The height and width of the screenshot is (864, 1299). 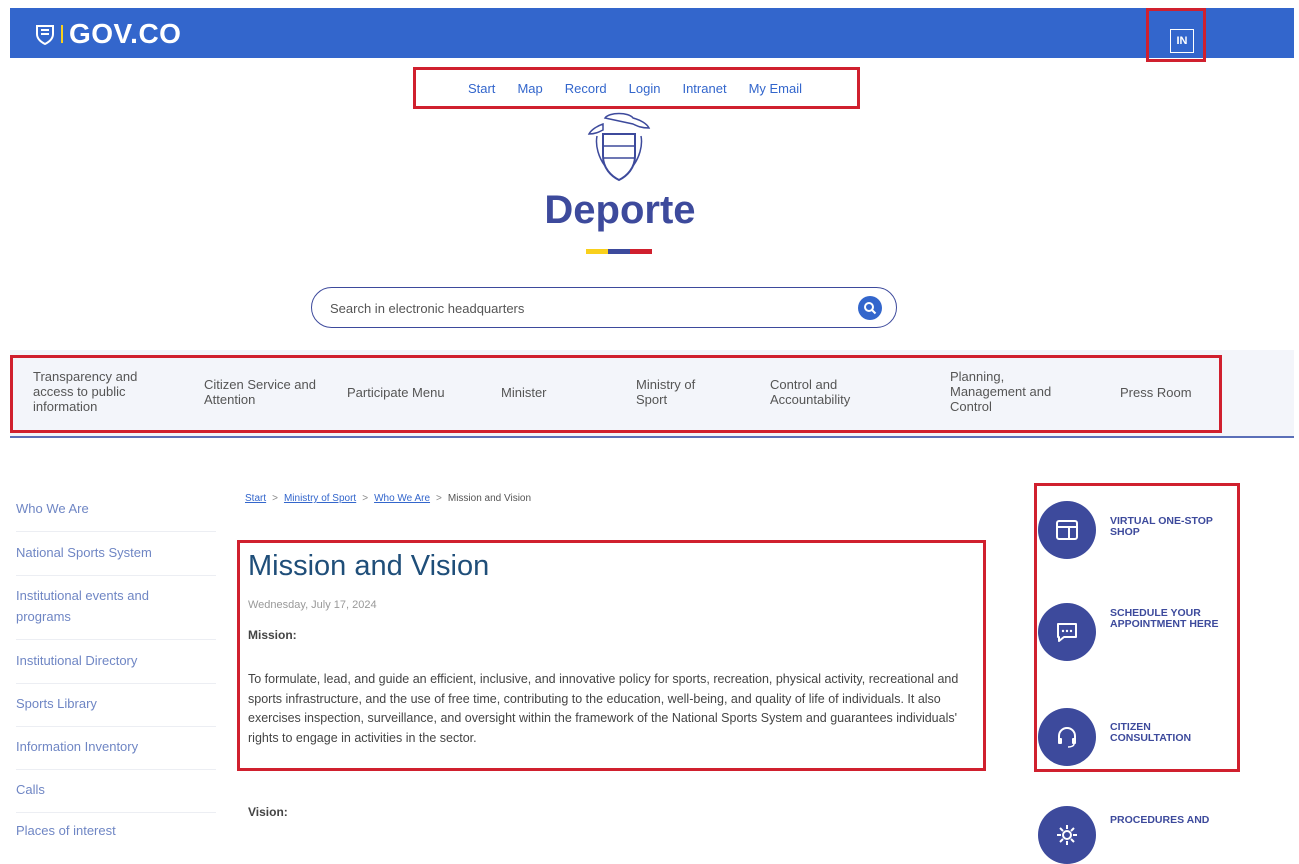 I want to click on brand-title: Deporte, so click(x=620, y=210).